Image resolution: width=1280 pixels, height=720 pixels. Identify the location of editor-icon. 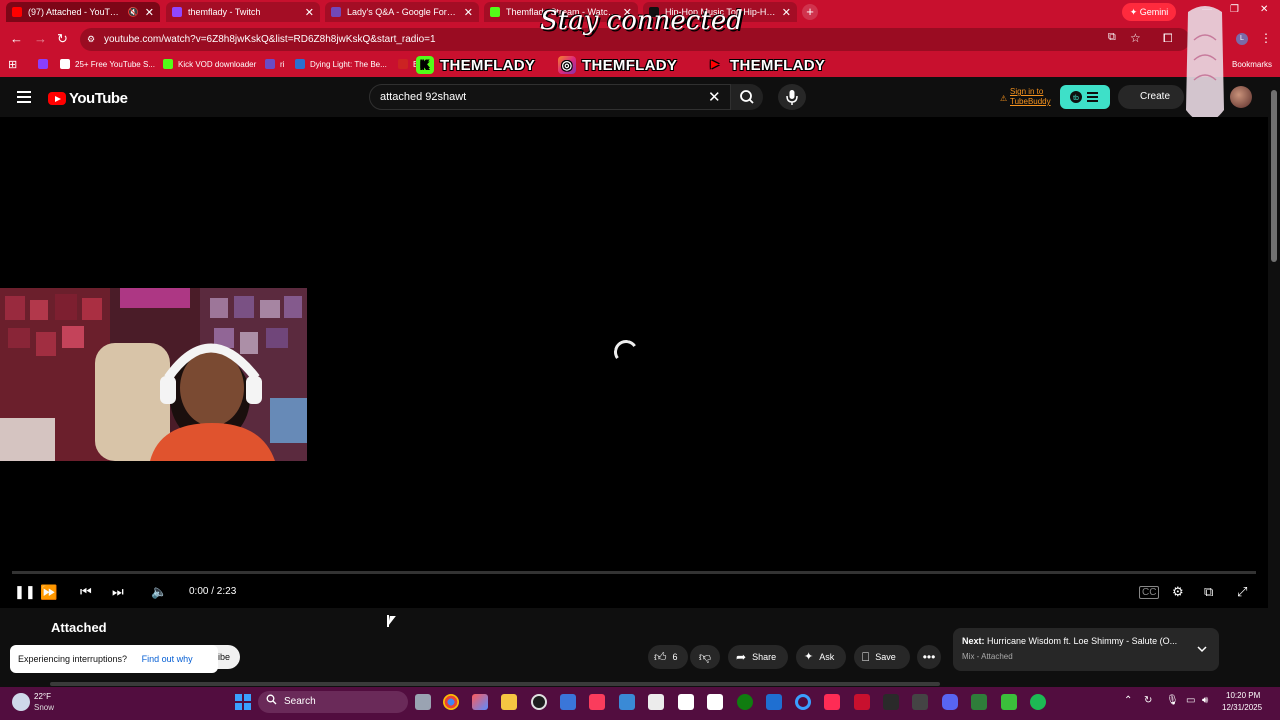
(774, 702).